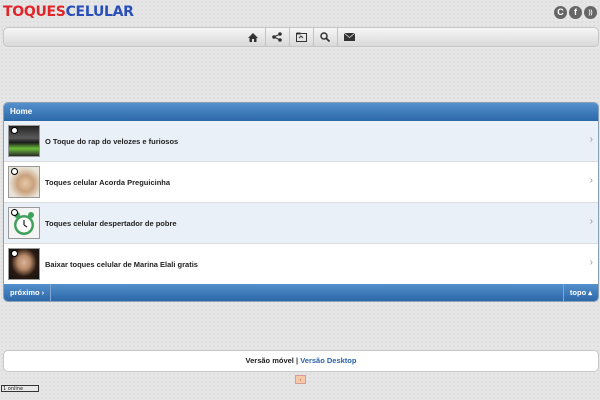 This screenshot has width=600, height=400. Describe the element at coordinates (20, 388) in the screenshot. I see `online-counter: 1 online` at that location.